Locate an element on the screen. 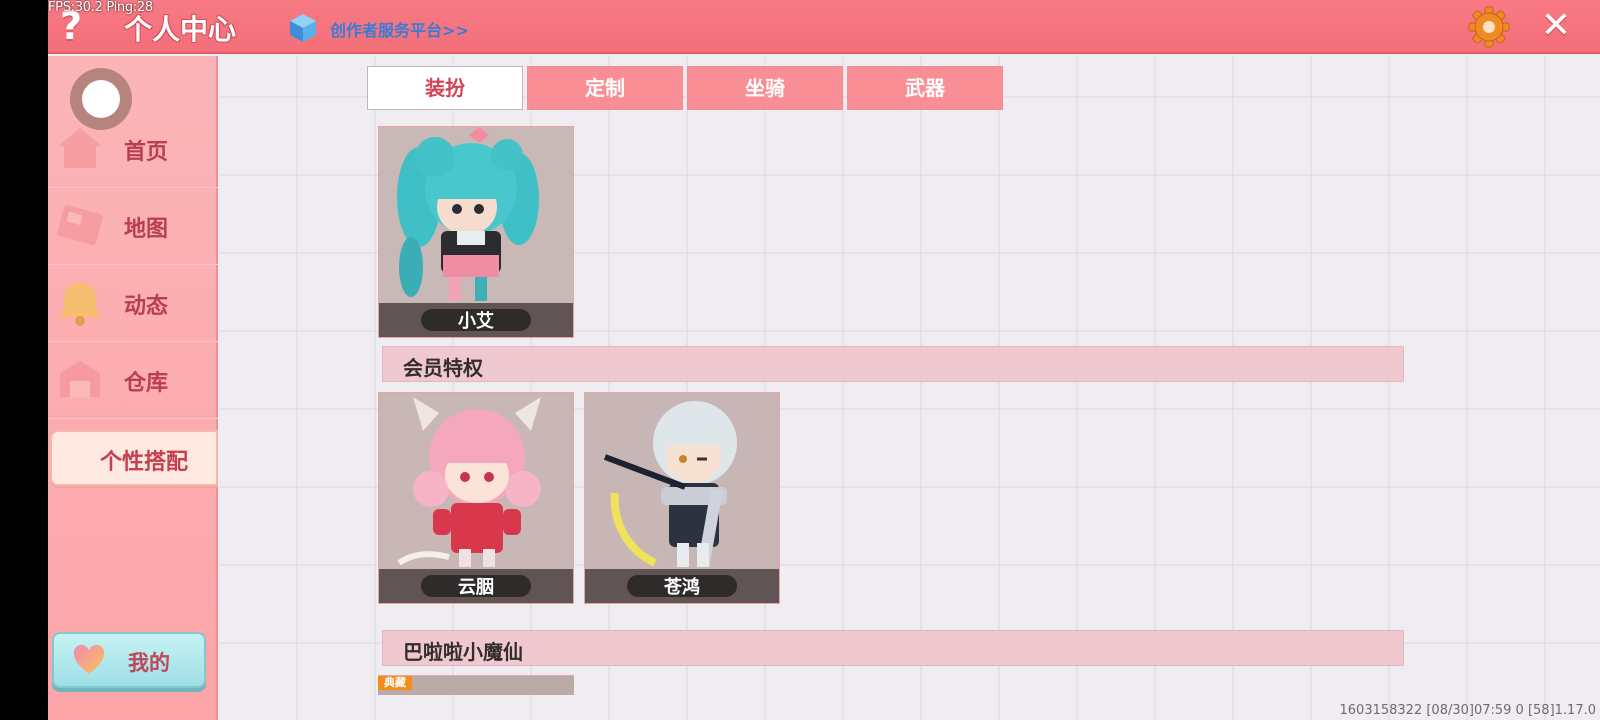 The width and height of the screenshot is (1600, 720). mine-label: 我的 is located at coordinates (149, 663).